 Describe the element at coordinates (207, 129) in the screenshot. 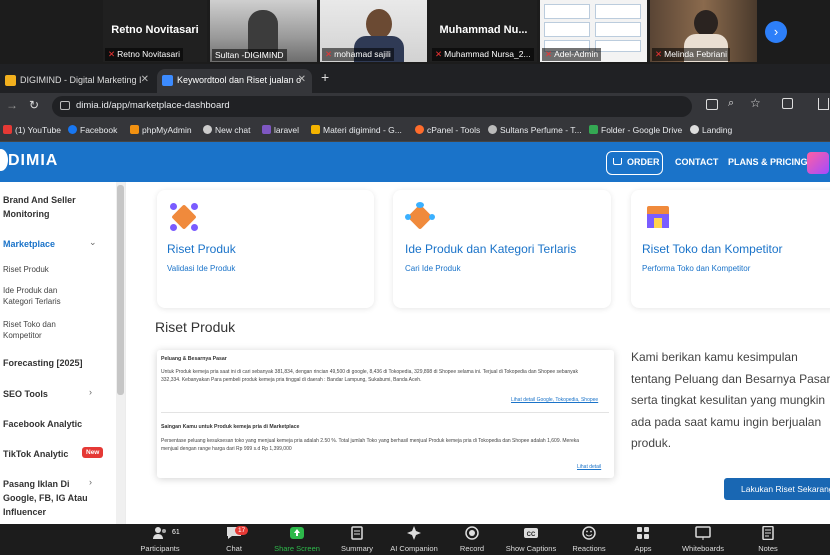

I see `chat-icon` at that location.